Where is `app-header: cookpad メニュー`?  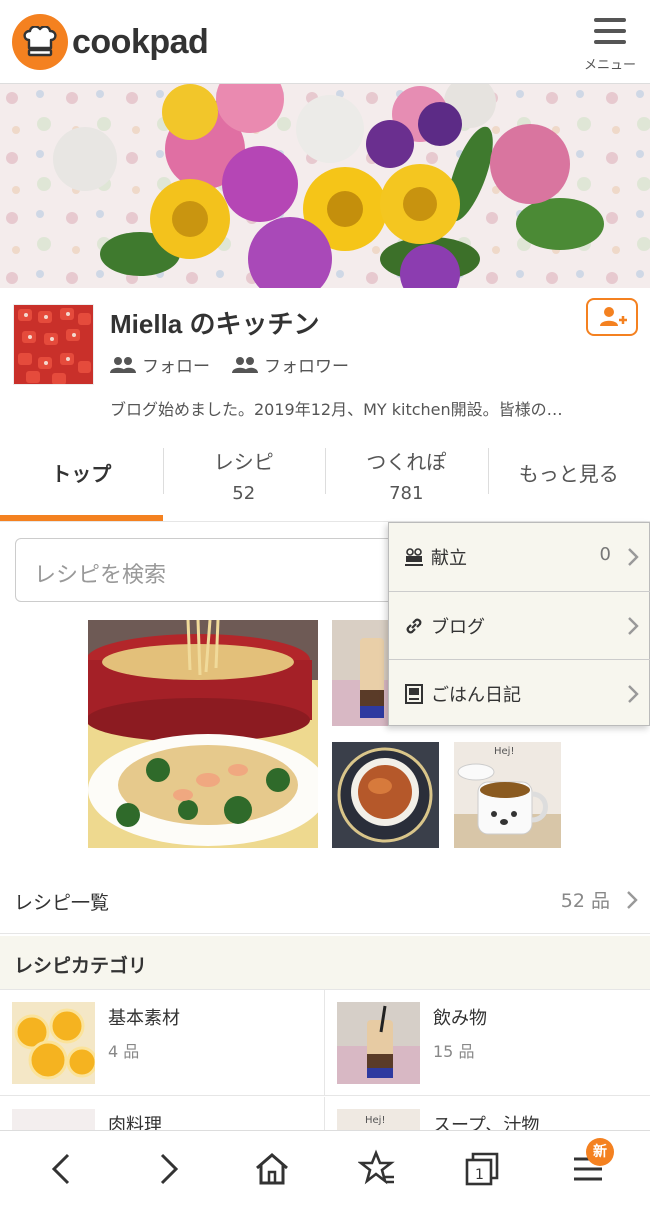
app-header: cookpad メニュー is located at coordinates (325, 42).